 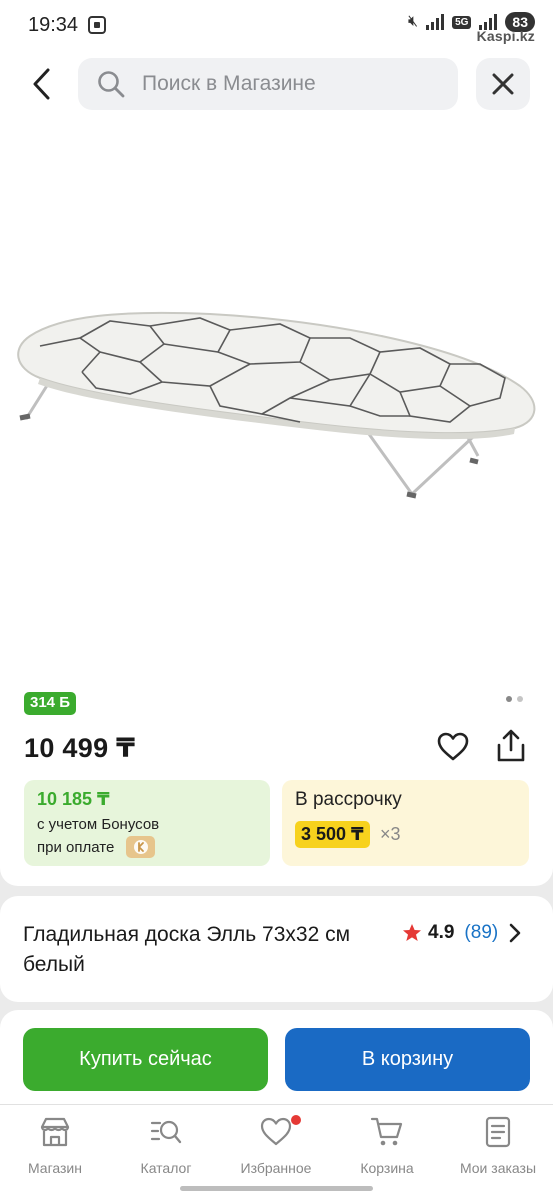 I want to click on add-to-cart-button: В корзину, so click(x=407, y=1059).